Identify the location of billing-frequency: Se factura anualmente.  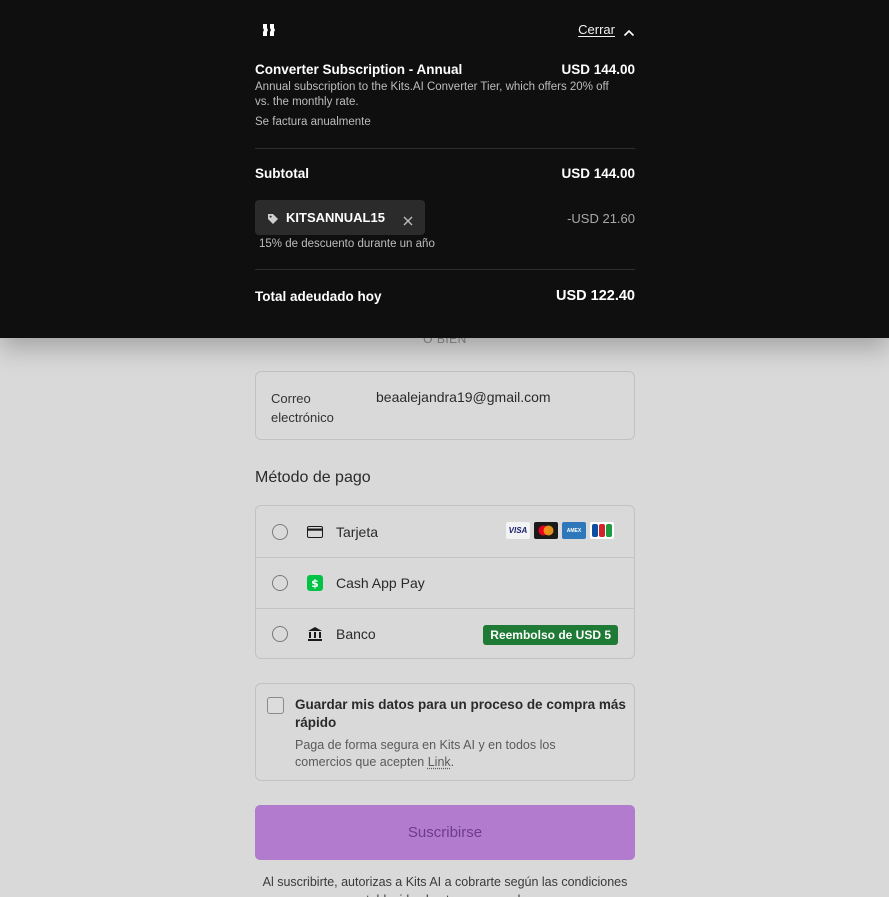
(313, 122).